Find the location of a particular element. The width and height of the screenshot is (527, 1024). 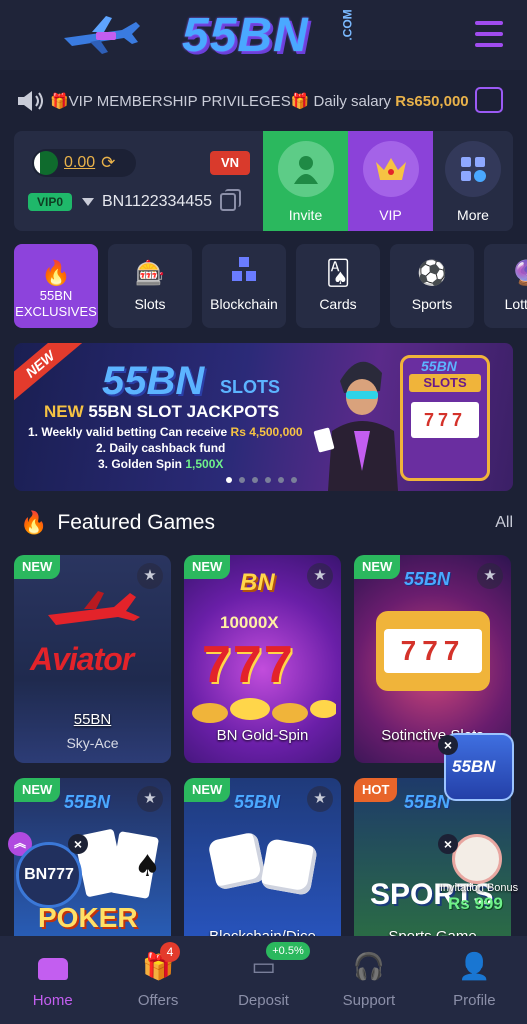

slot-reels: 777 is located at coordinates (433, 651).